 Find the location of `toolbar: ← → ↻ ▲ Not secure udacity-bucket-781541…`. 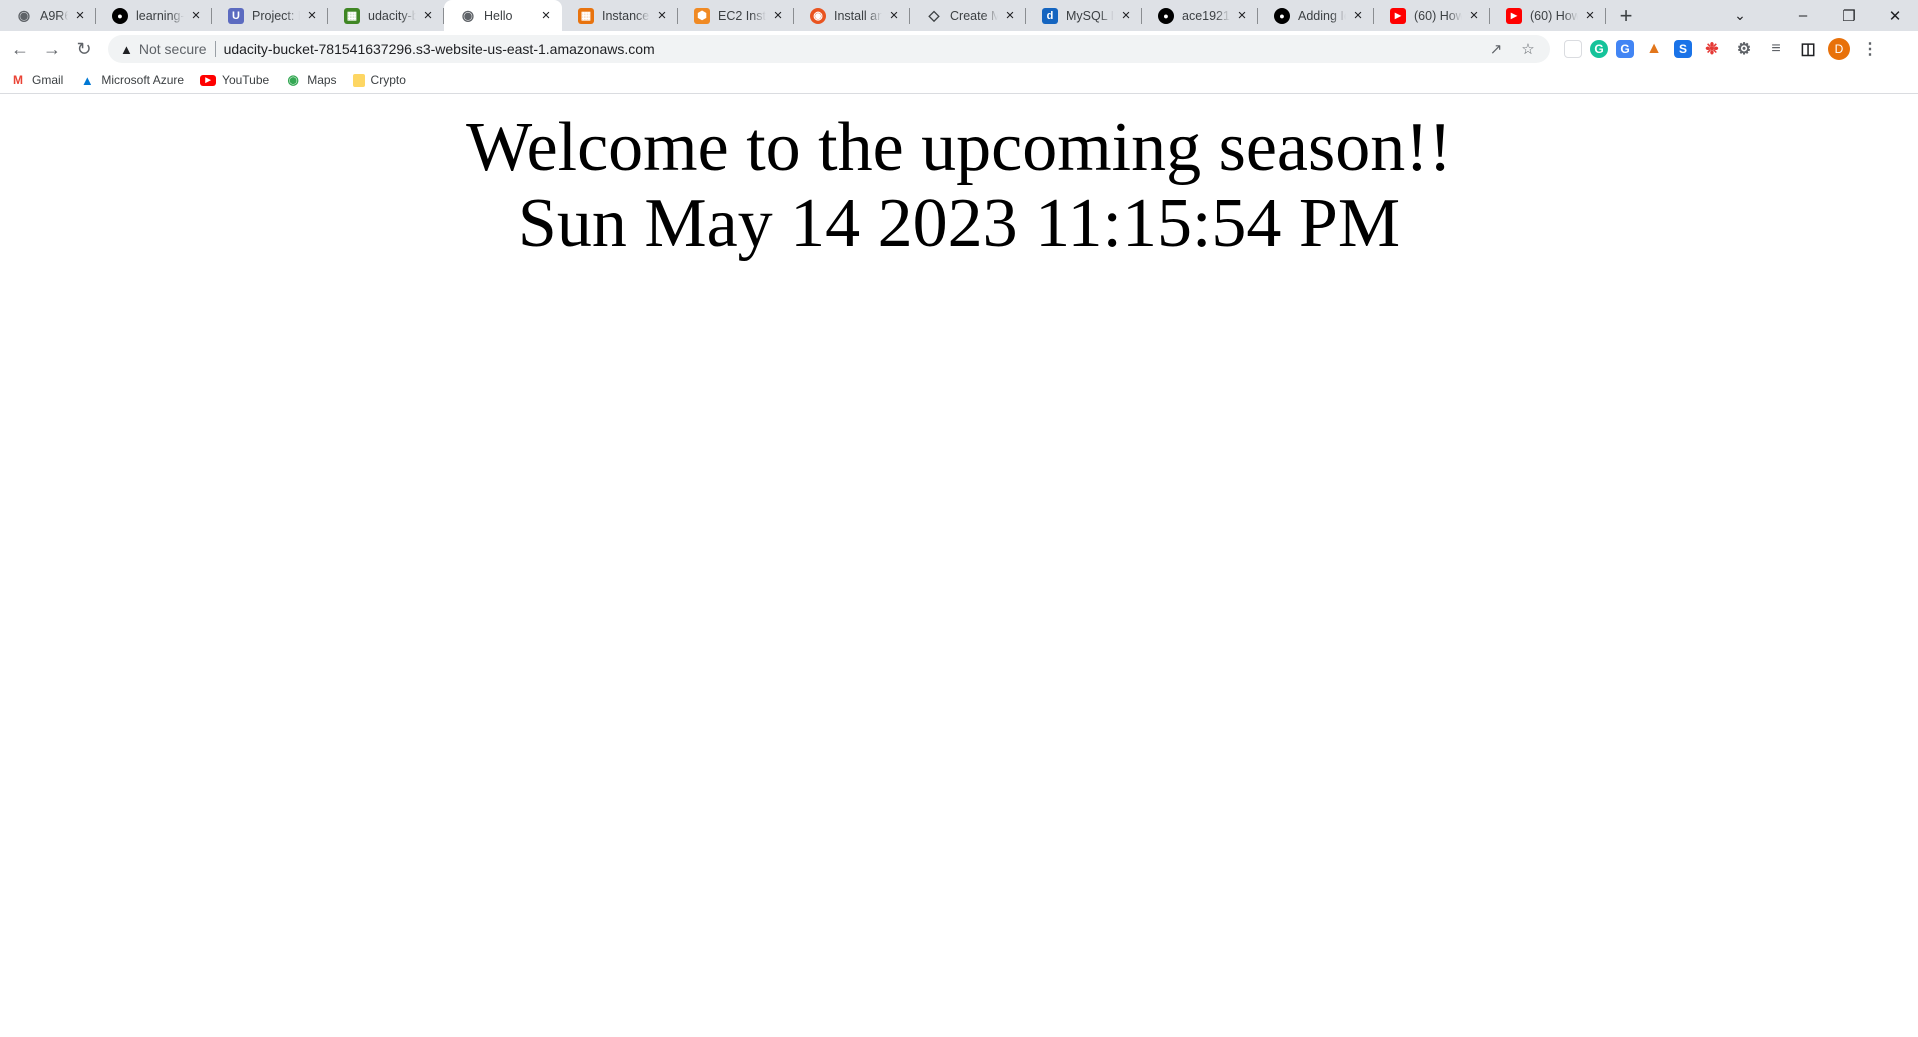

toolbar: ← → ↻ ▲ Not secure udacity-bucket-781541… is located at coordinates (959, 49).